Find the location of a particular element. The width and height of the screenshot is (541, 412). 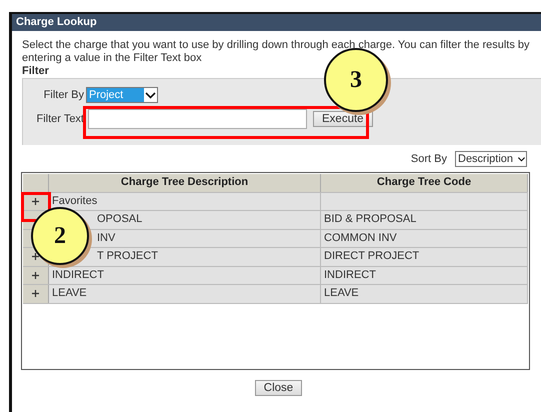

table-cell: Favorites is located at coordinates (185, 201).